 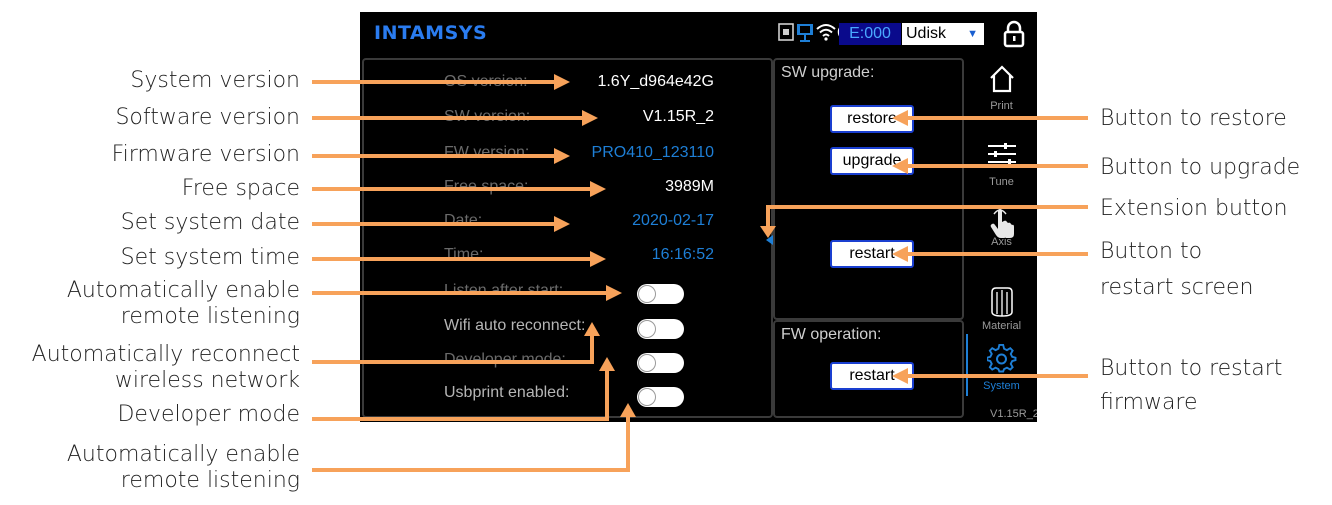 What do you see at coordinates (927, 217) in the screenshot?
I see `leader-extension` at bounding box center [927, 217].